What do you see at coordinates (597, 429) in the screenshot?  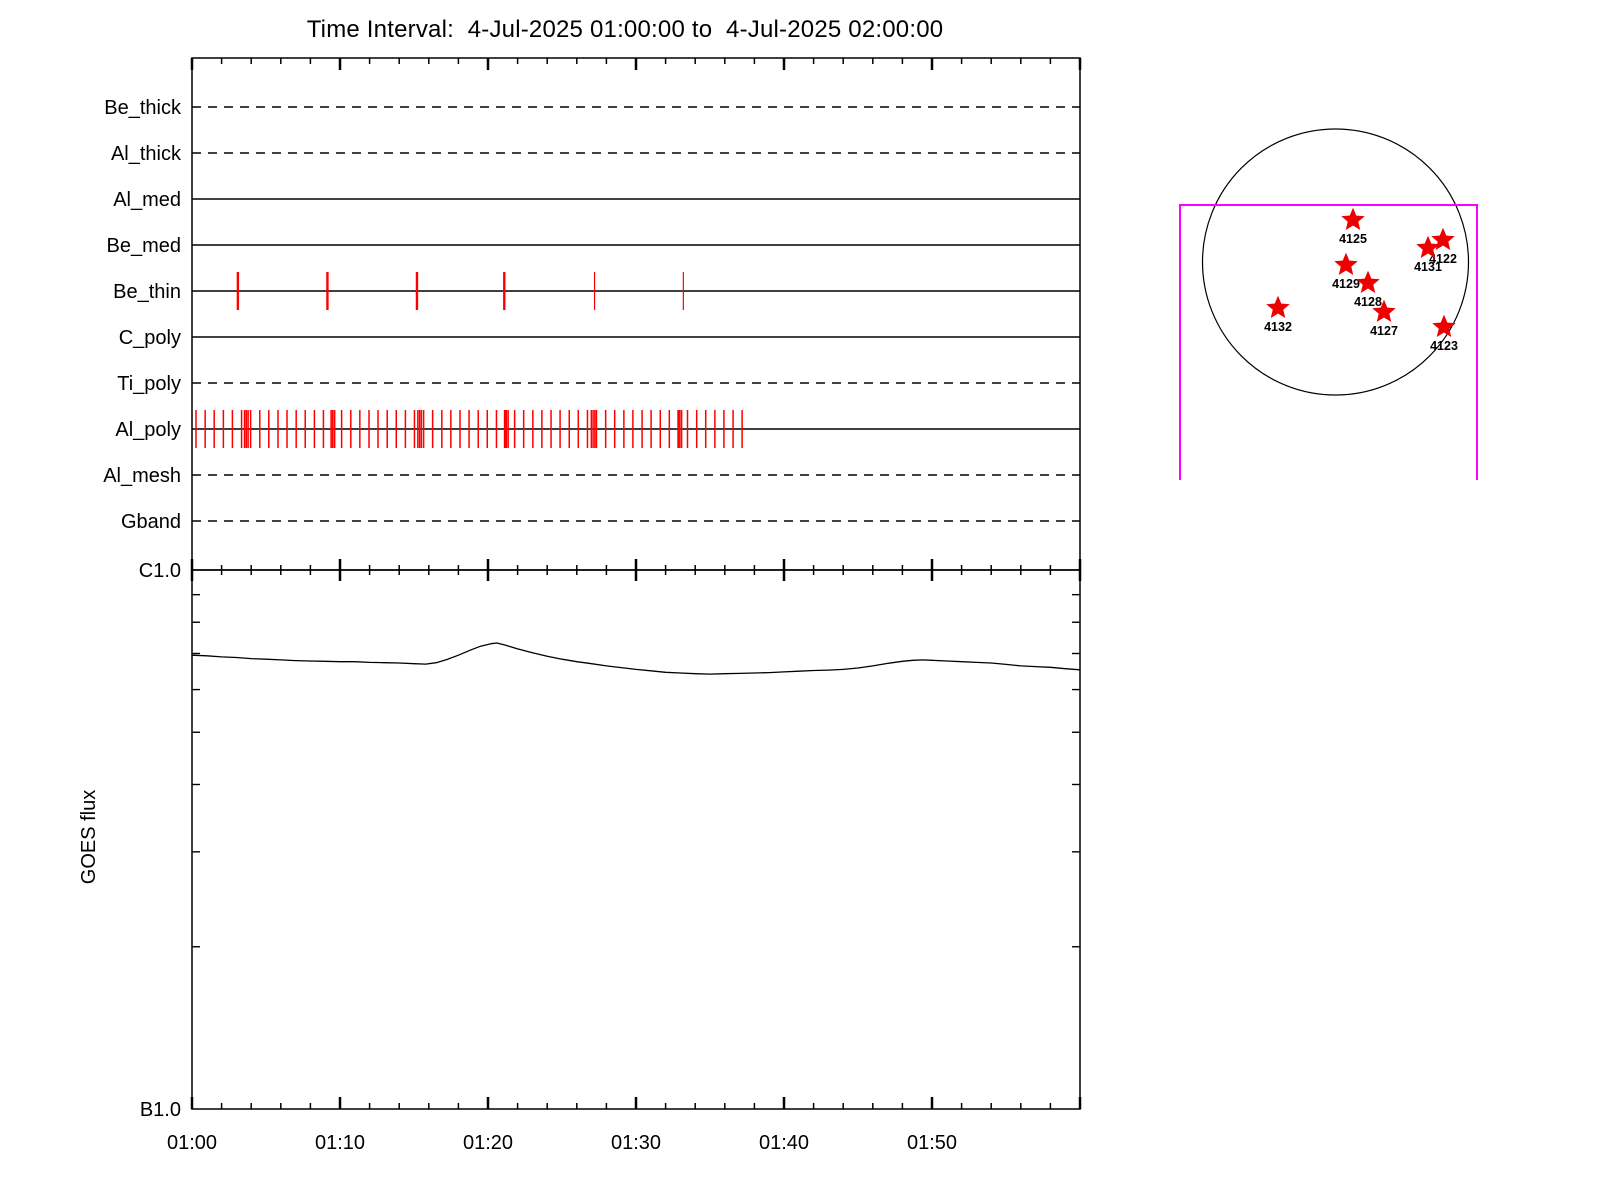 I see `filter-row-al_poly: Al_poly` at bounding box center [597, 429].